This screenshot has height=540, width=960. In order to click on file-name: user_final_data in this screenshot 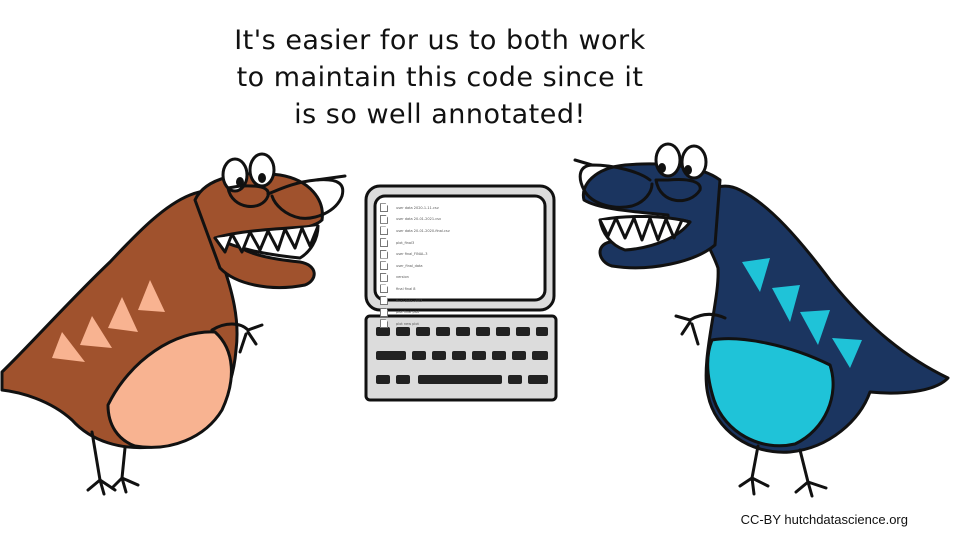, I will do `click(409, 265)`.